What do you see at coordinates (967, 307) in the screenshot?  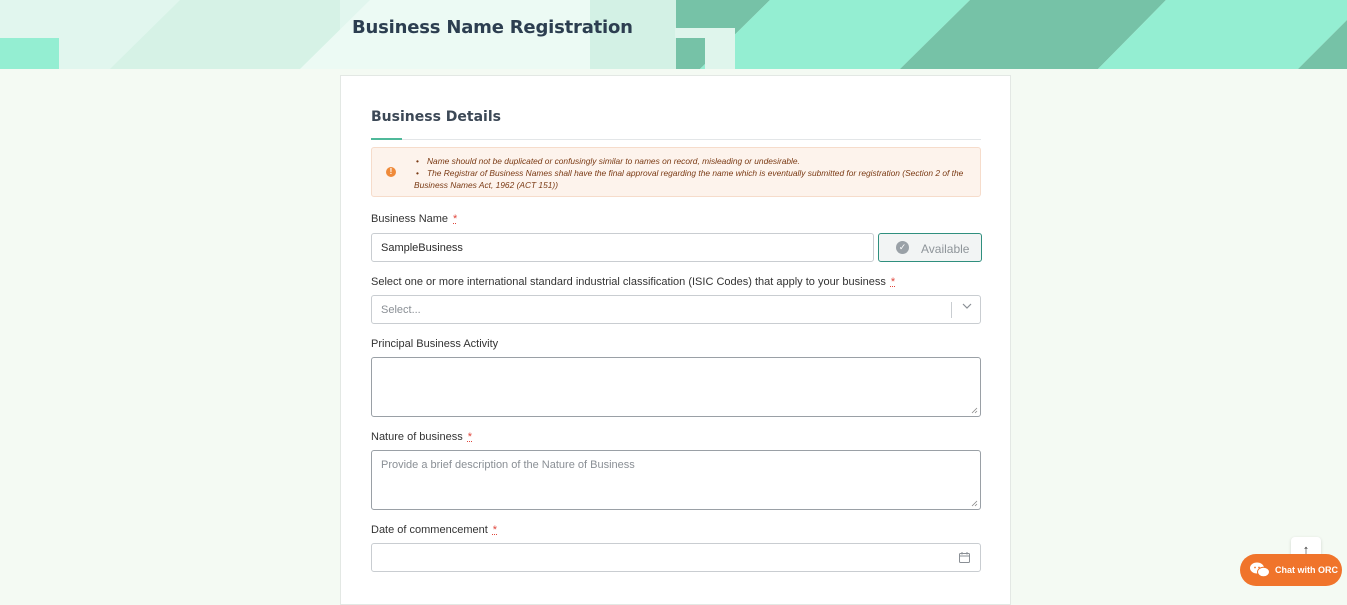 I see `chevron-down-icon` at bounding box center [967, 307].